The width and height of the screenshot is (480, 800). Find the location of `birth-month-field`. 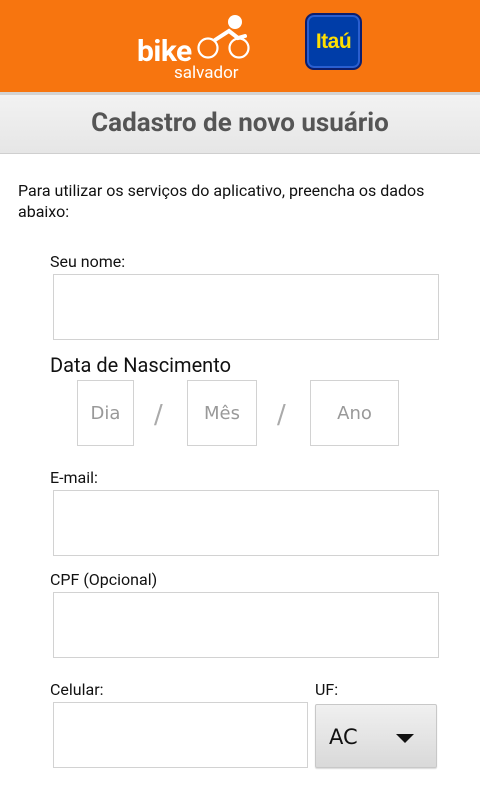

birth-month-field is located at coordinates (222, 413).